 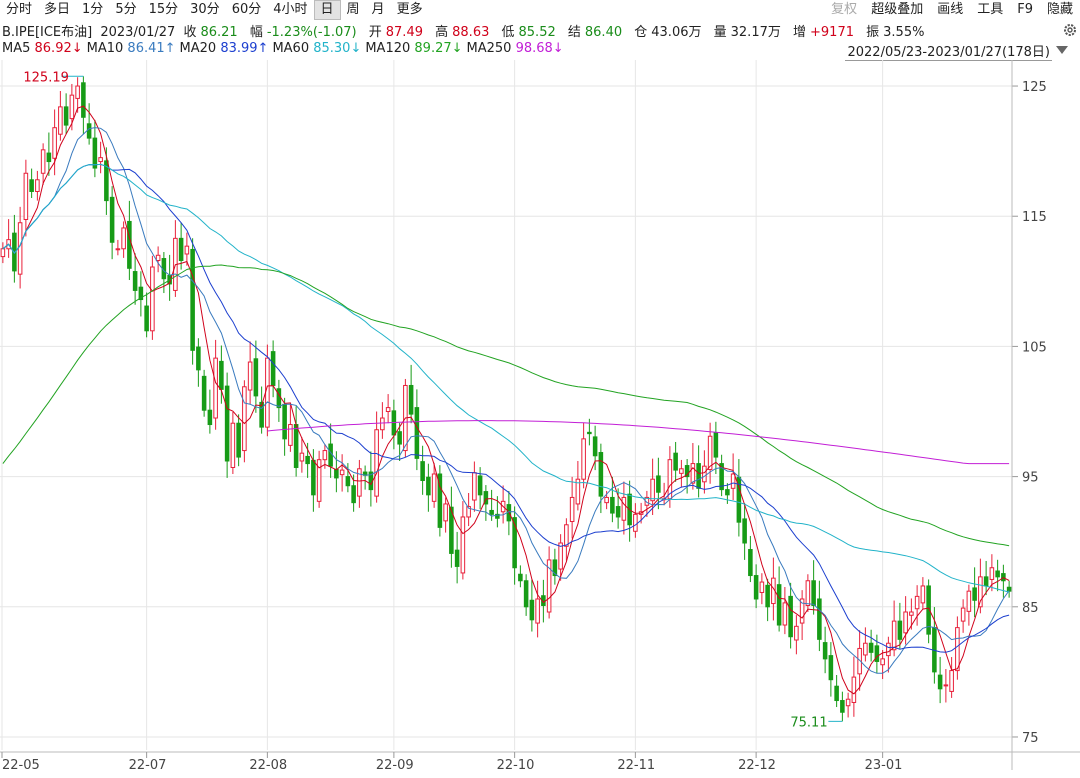 What do you see at coordinates (353, 10) in the screenshot?
I see `period-tab-9: 周` at bounding box center [353, 10].